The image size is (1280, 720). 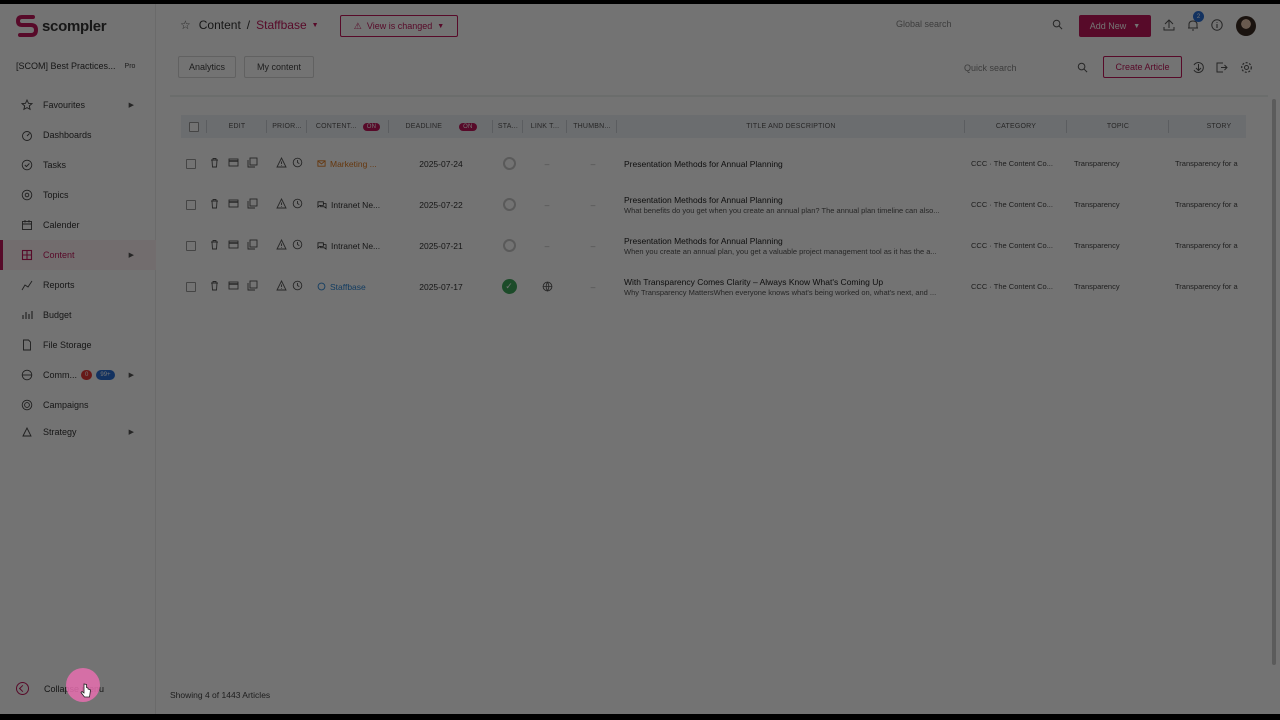 What do you see at coordinates (547, 286) in the screenshot?
I see `globe-icon` at bounding box center [547, 286].